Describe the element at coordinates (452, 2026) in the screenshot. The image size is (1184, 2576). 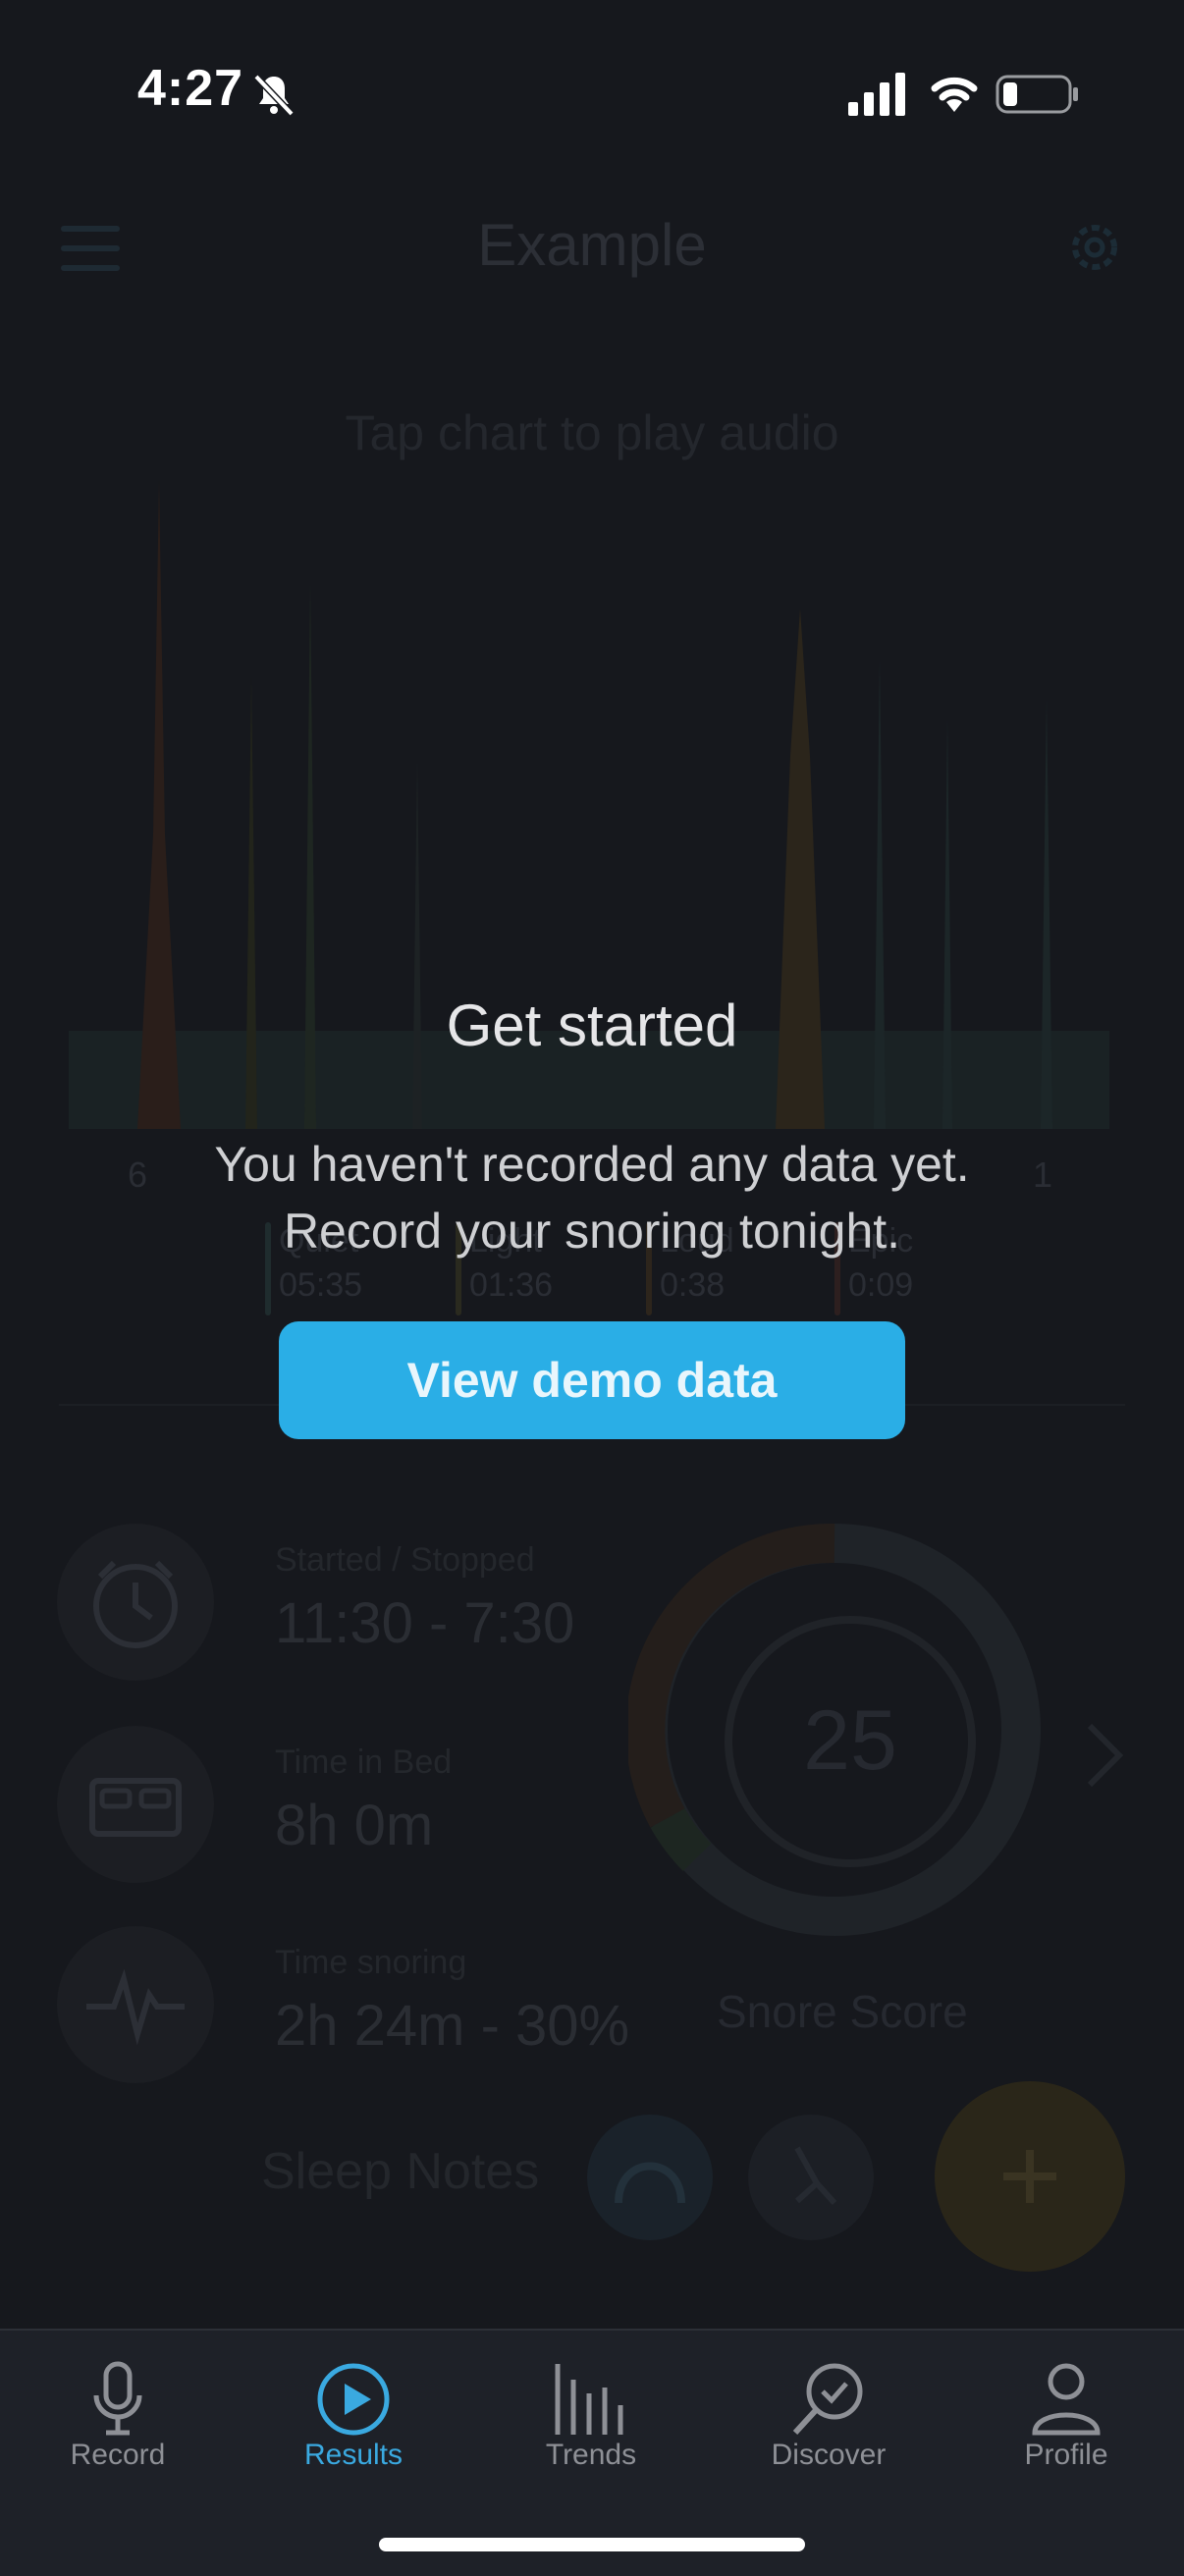
I see `stat-value: 2h 24m - 30%` at that location.